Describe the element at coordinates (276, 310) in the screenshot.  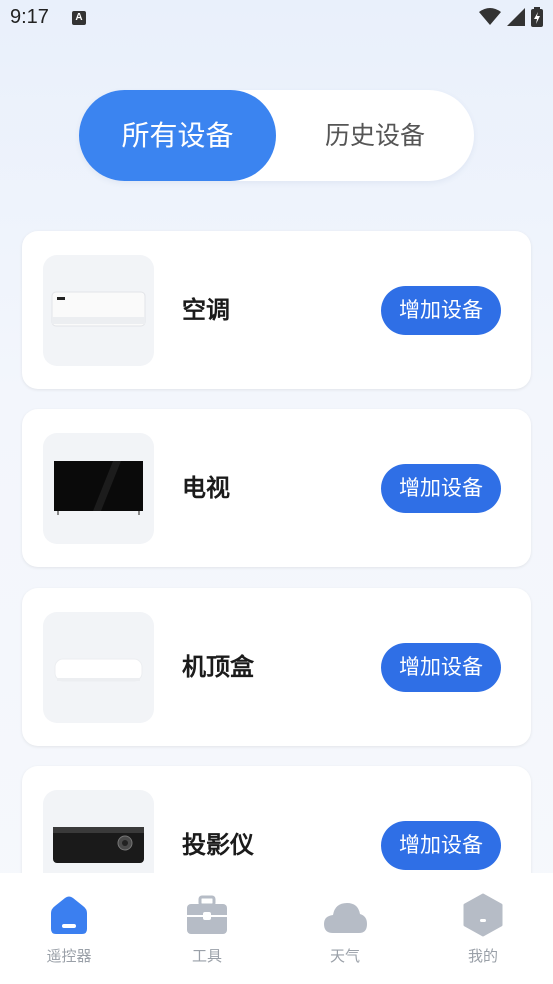
I see `device-card-air-conditioner: 空调 增加设备` at that location.